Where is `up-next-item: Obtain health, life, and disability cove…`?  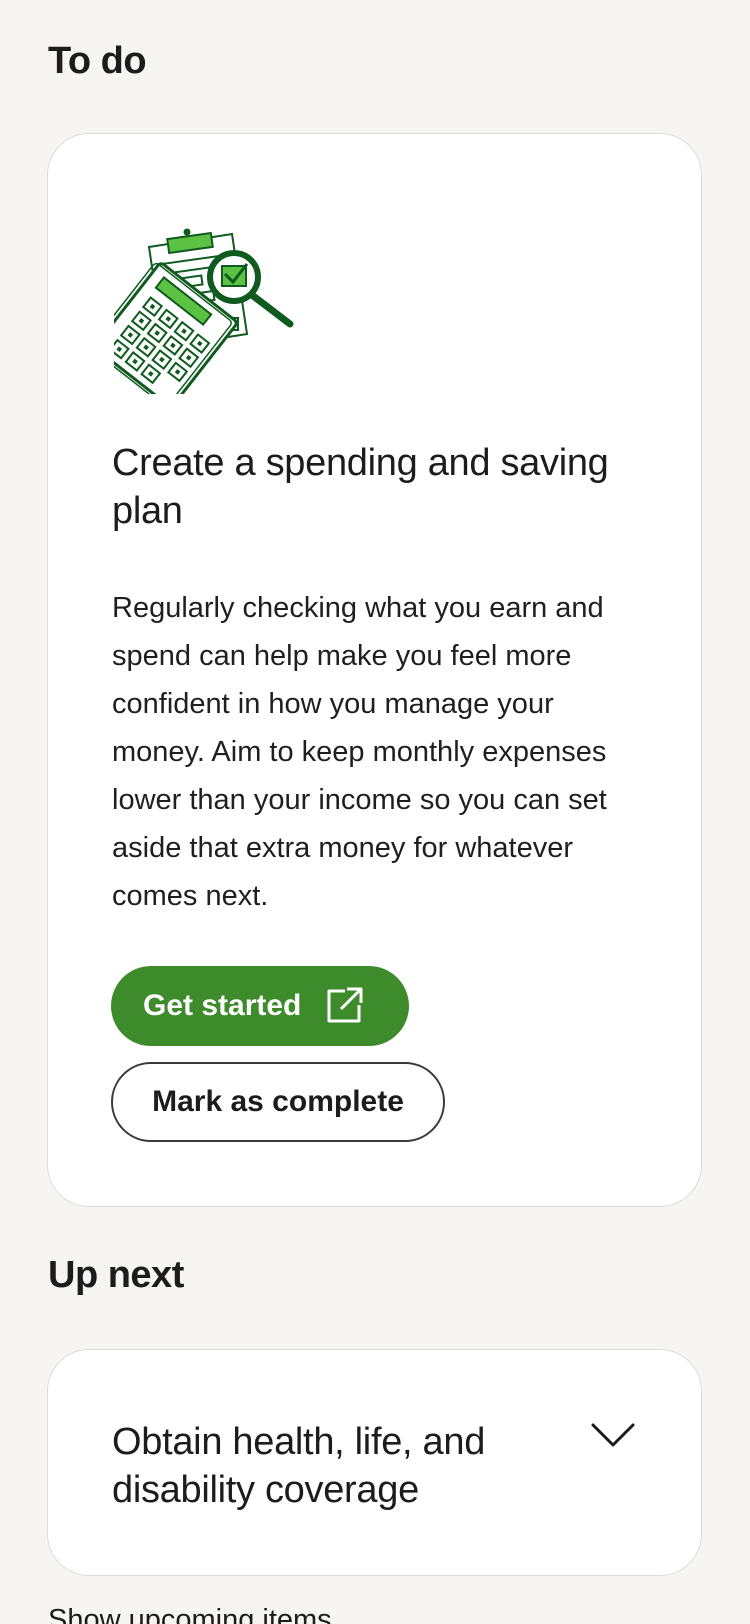 up-next-item: Obtain health, life, and disability cove… is located at coordinates (374, 1462).